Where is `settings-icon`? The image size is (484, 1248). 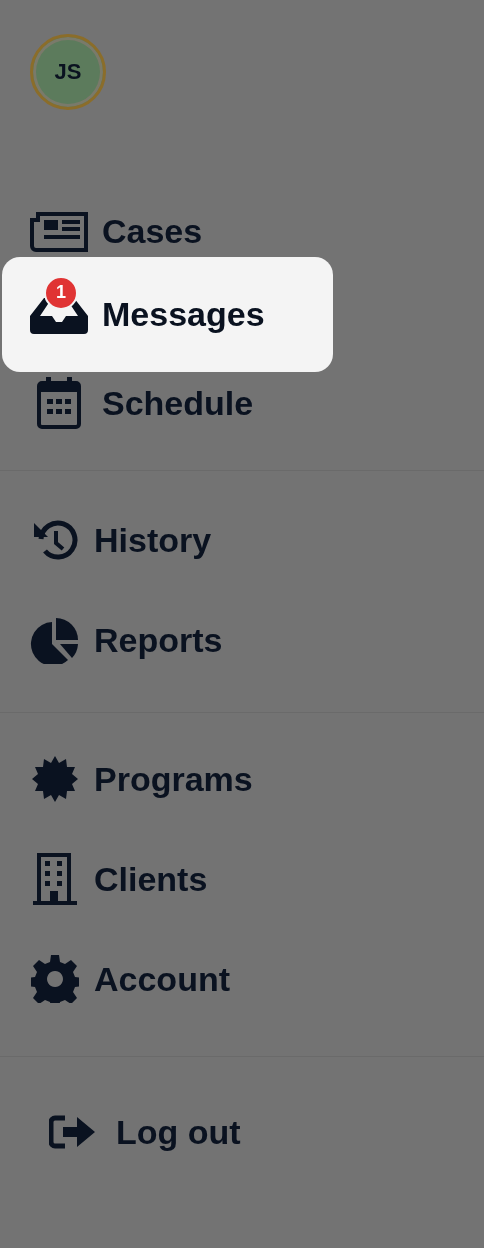 settings-icon is located at coordinates (55, 979).